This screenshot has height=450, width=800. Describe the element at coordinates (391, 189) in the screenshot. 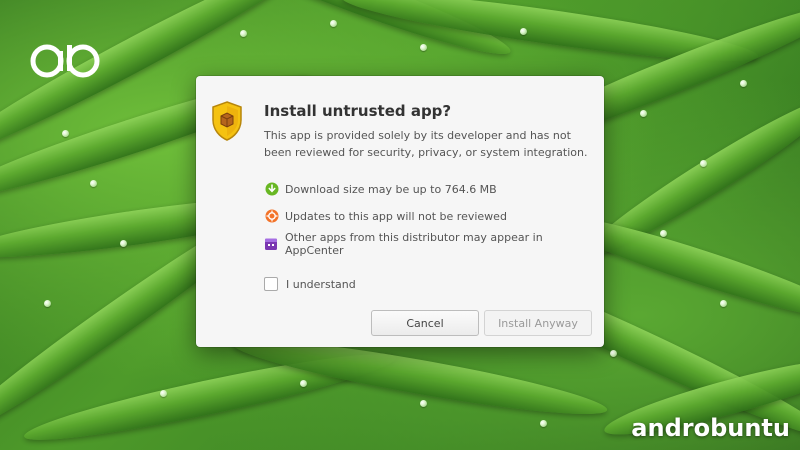

I see `info-text: Download size may be up to 764.6 MB` at that location.